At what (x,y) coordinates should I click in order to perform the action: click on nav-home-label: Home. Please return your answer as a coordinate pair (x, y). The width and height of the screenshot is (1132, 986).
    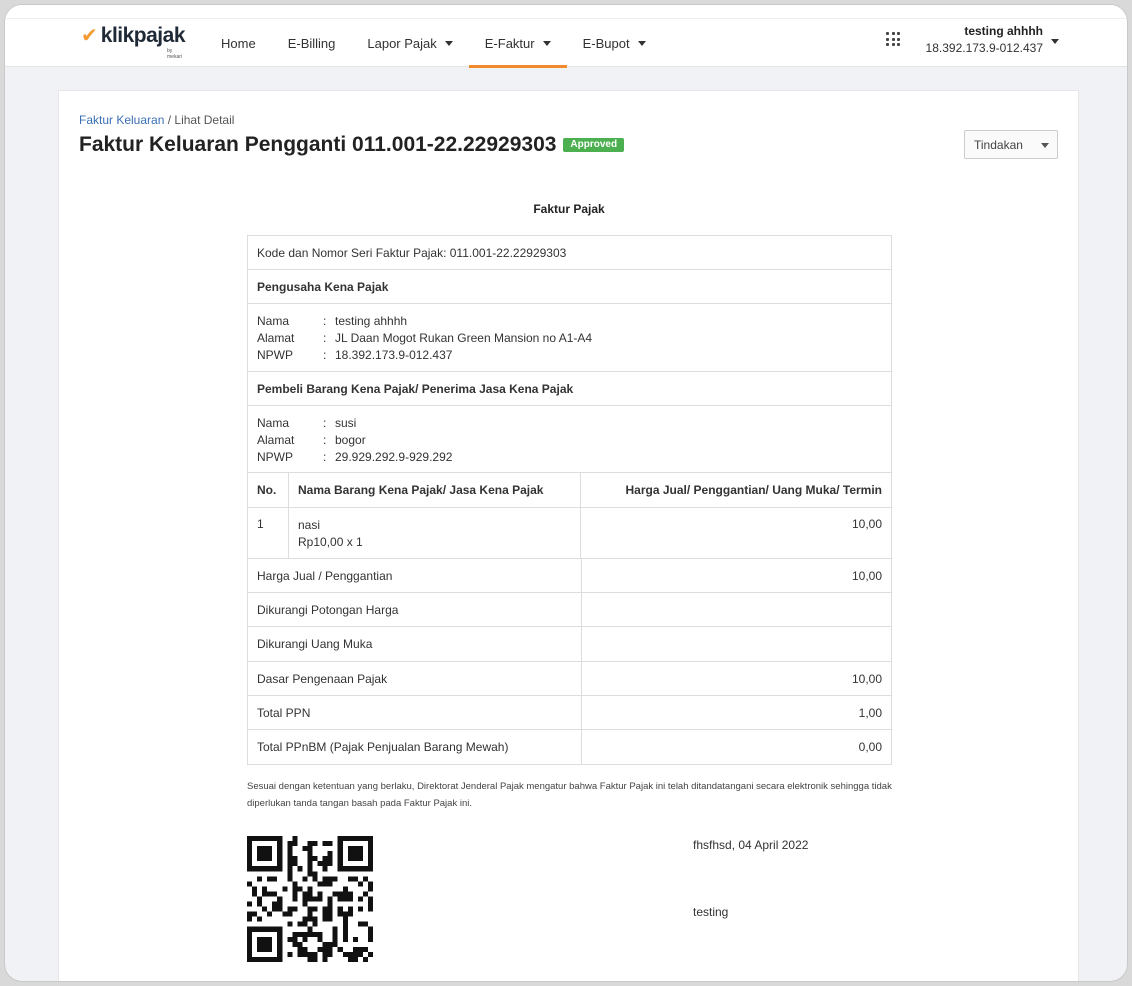
    Looking at the image, I should click on (238, 43).